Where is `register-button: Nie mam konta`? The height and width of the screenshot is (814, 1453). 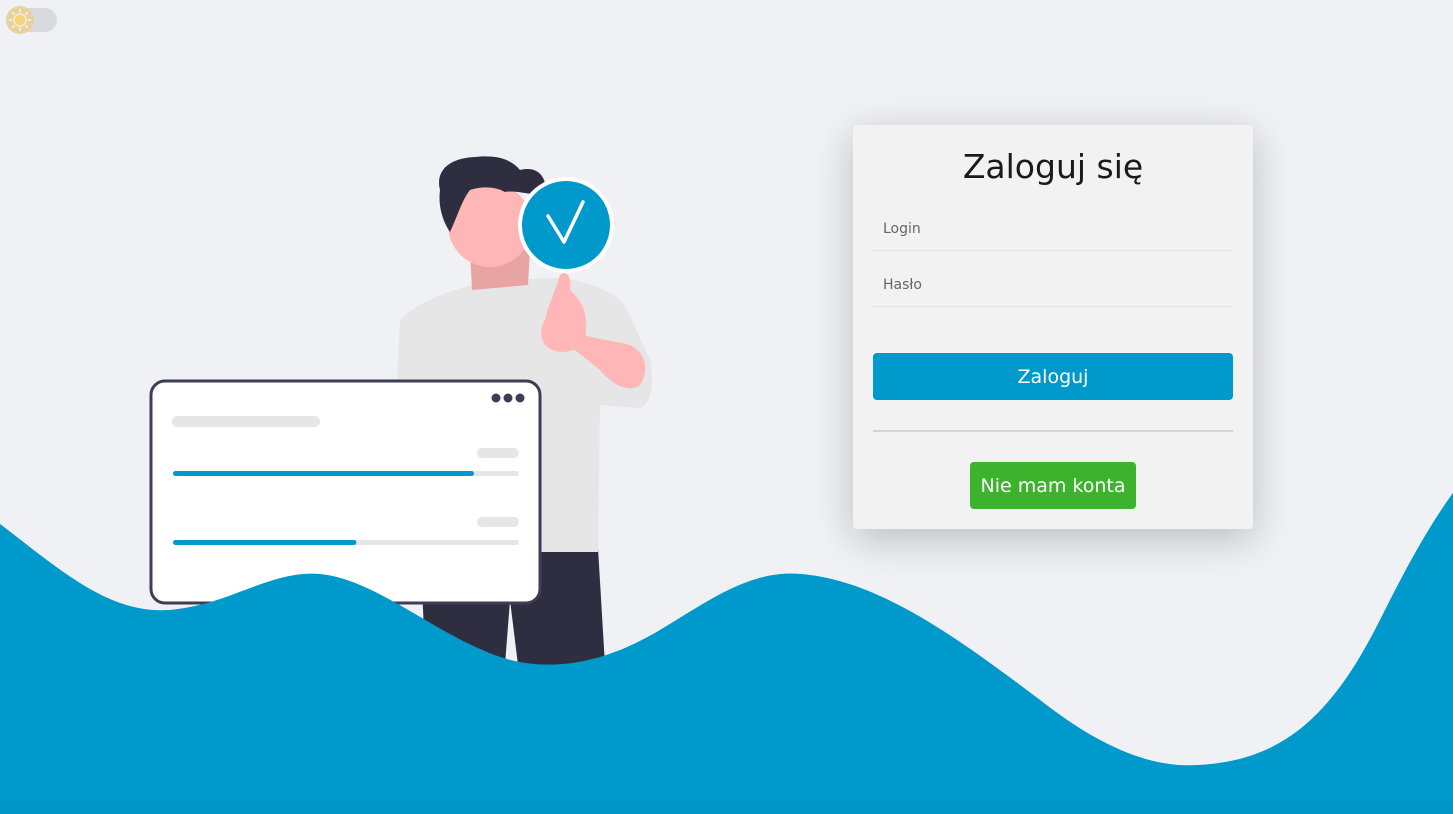
register-button: Nie mam konta is located at coordinates (1053, 485).